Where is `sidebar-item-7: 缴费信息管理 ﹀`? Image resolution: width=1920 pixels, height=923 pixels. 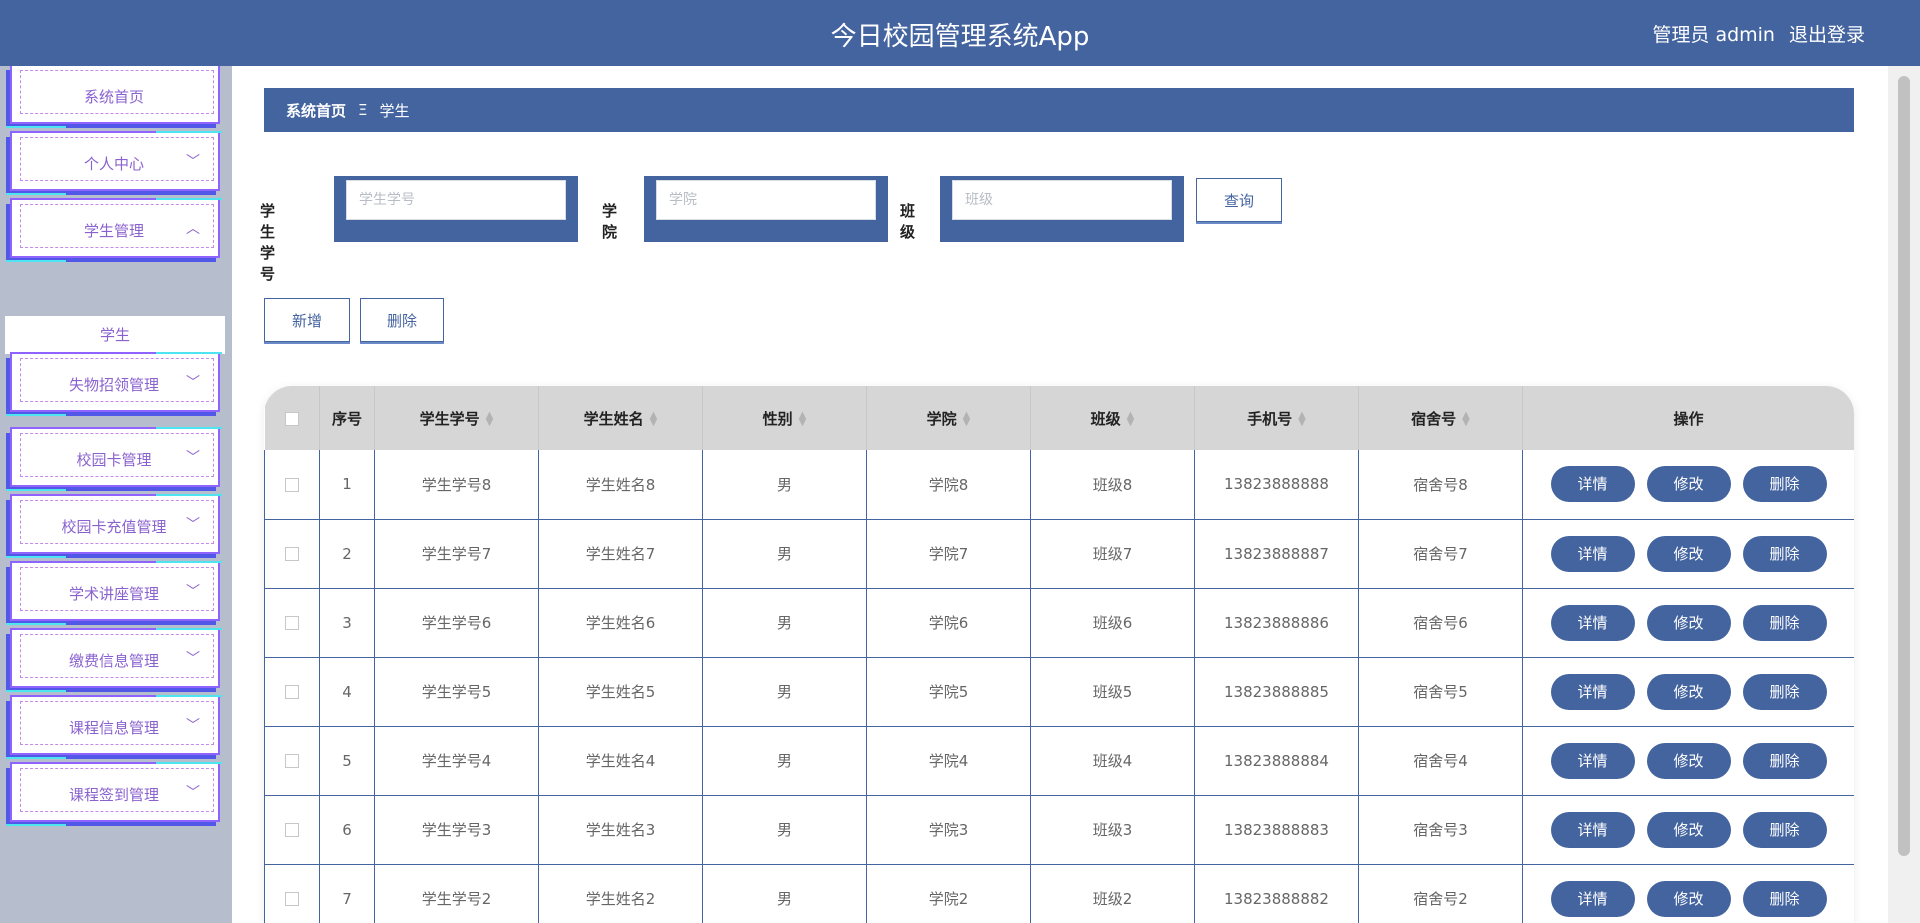
sidebar-item-7: 缴费信息管理 ﹀ is located at coordinates (114, 661).